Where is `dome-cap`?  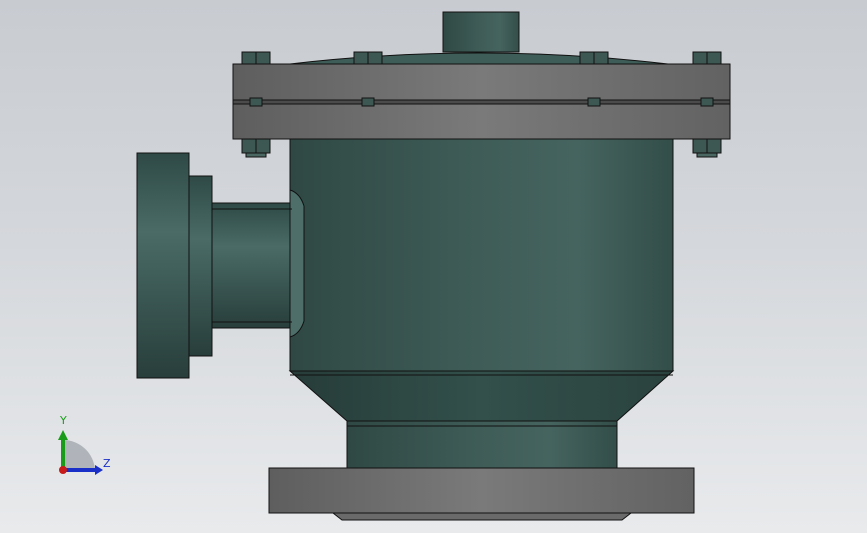 dome-cap is located at coordinates (479, 58).